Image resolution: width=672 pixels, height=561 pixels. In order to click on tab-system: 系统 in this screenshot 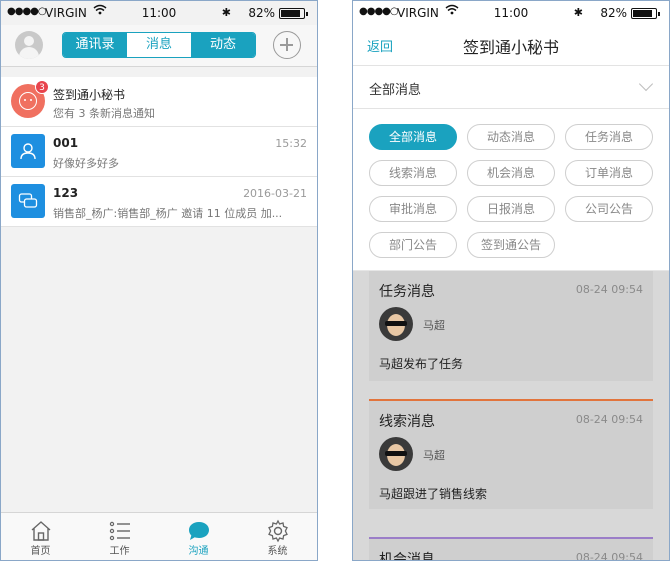, I will do `click(277, 536)`.